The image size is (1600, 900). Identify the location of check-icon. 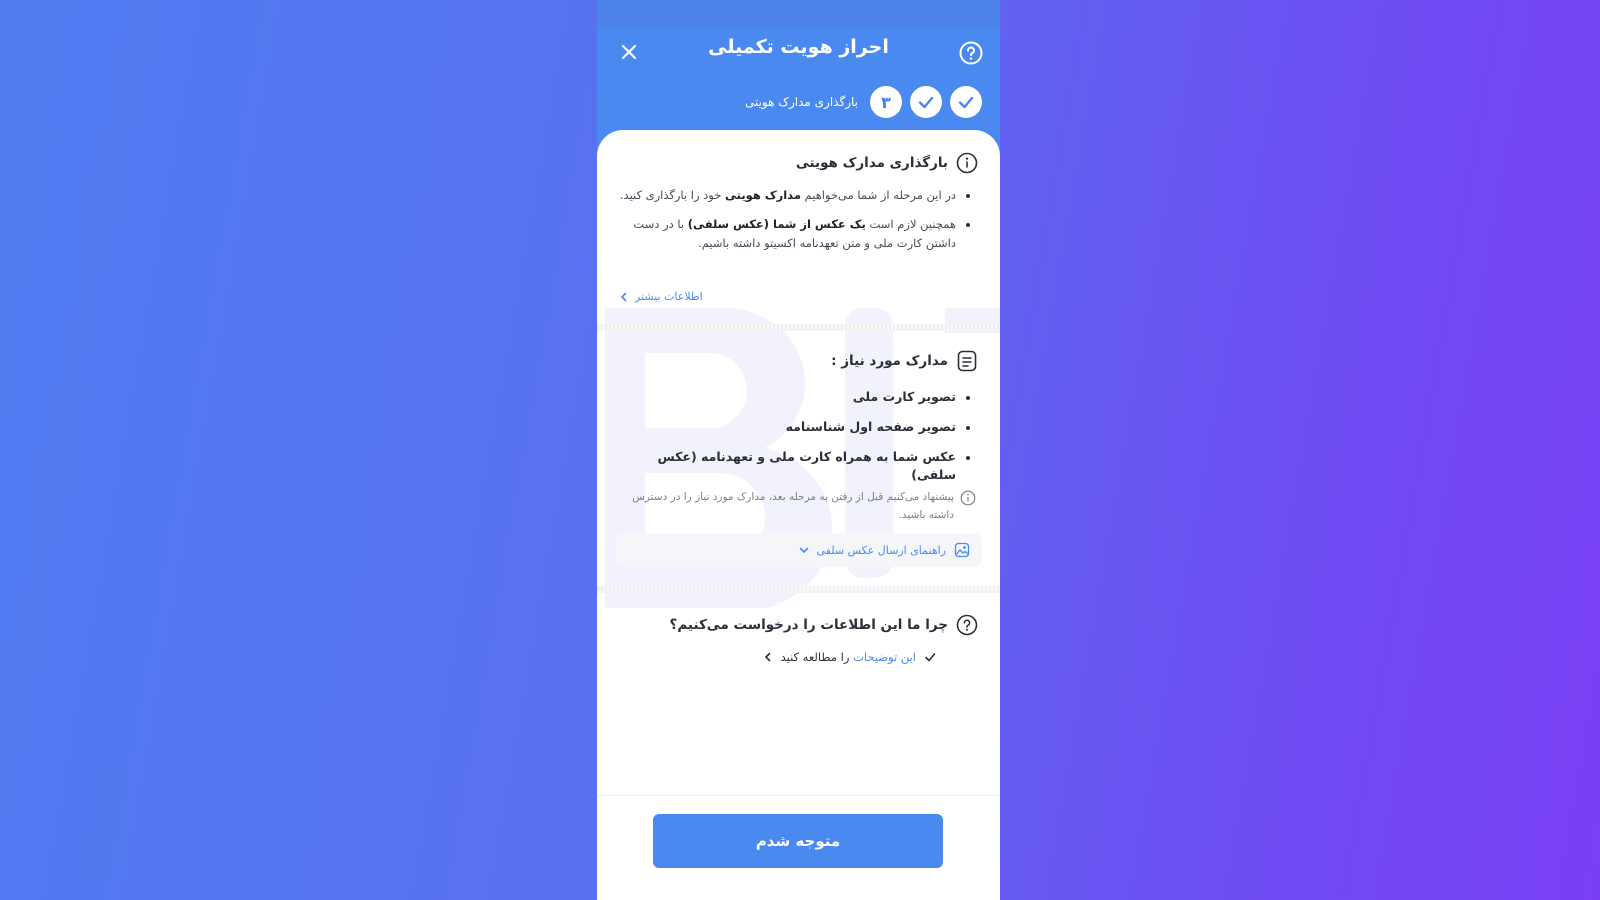
(930, 657).